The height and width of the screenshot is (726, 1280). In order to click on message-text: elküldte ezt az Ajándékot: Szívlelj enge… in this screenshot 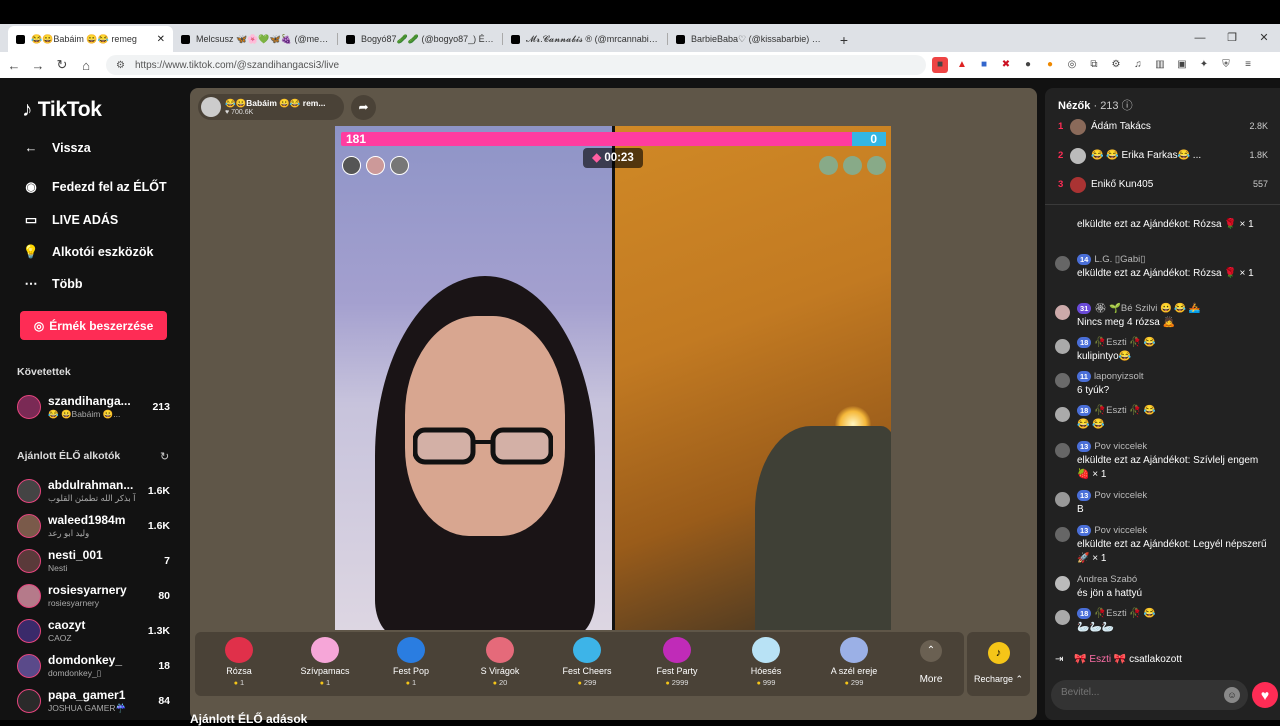, I will do `click(1168, 467)`.